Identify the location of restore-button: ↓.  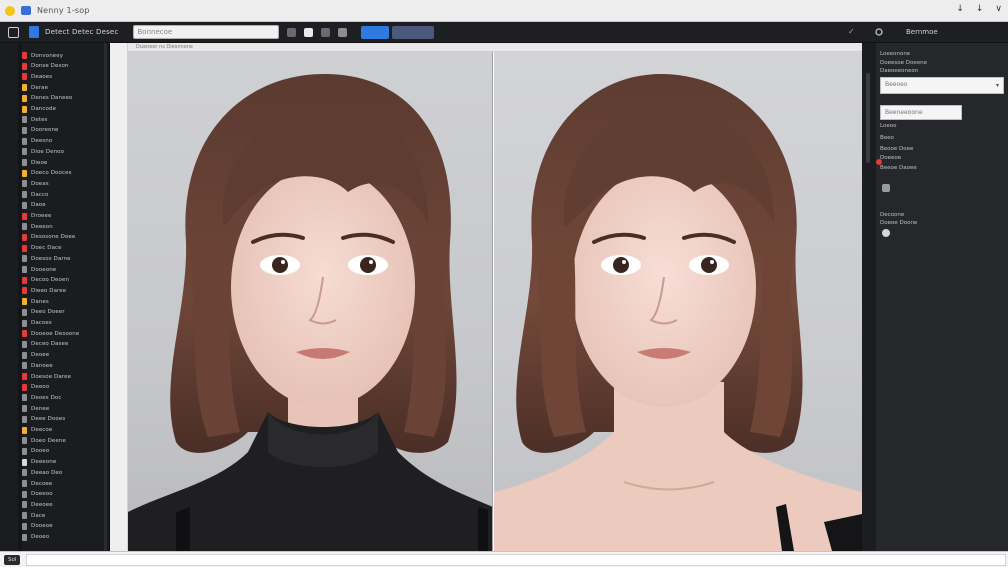
(980, 9).